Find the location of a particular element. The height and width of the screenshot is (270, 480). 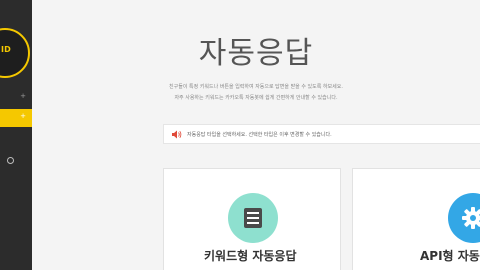

logo-text: ID is located at coordinates (6, 49).